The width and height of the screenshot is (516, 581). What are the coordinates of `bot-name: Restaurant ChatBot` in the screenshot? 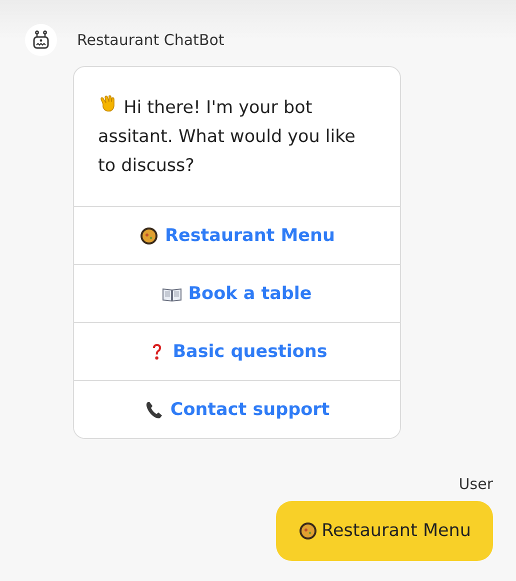 It's located at (150, 40).